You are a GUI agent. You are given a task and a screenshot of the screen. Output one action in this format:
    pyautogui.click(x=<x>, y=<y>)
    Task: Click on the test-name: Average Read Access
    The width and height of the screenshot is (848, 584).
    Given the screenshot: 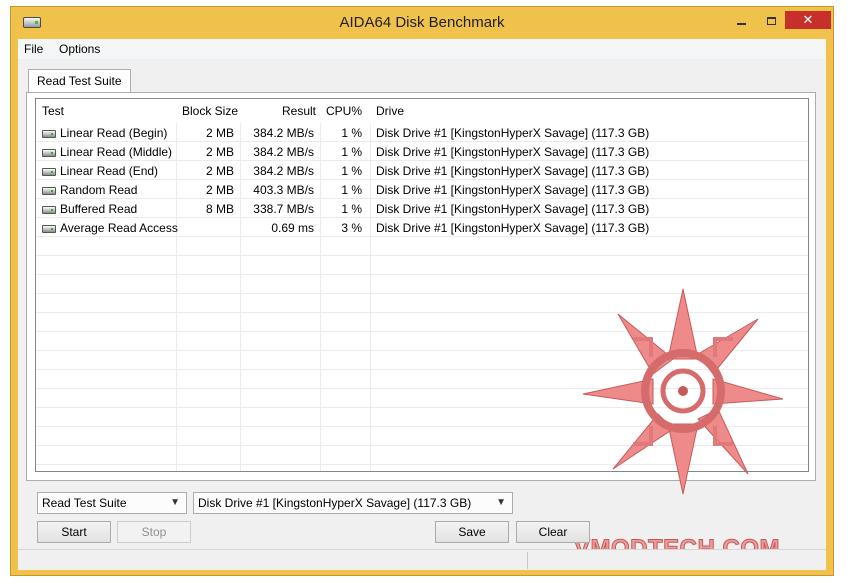 What is the action you would take?
    pyautogui.click(x=119, y=228)
    